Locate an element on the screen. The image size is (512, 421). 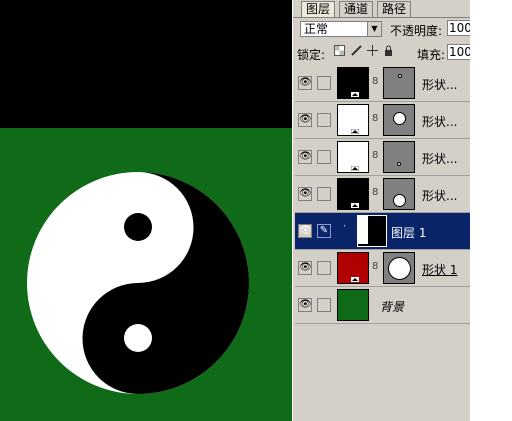
panel-tabs: 图层 通道 路径 is located at coordinates (381, 9).